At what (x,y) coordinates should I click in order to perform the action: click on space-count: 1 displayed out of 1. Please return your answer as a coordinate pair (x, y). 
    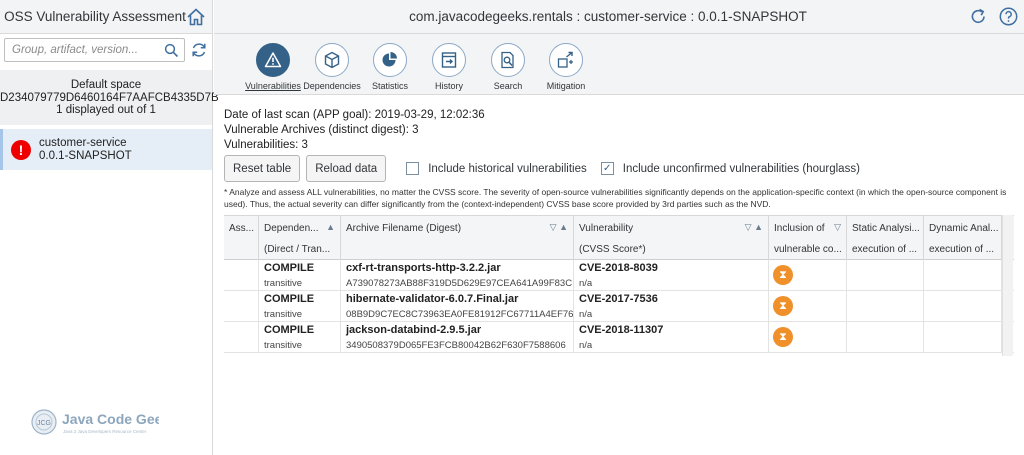
    Looking at the image, I should click on (106, 110).